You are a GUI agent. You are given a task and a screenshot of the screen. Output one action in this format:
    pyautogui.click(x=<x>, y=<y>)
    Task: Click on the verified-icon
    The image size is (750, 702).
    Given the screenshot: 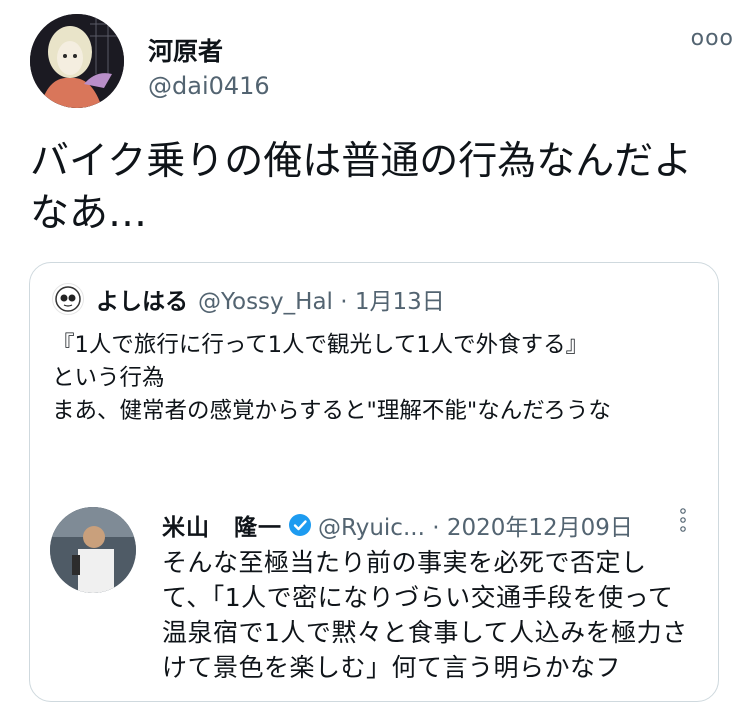 What is the action you would take?
    pyautogui.click(x=300, y=525)
    